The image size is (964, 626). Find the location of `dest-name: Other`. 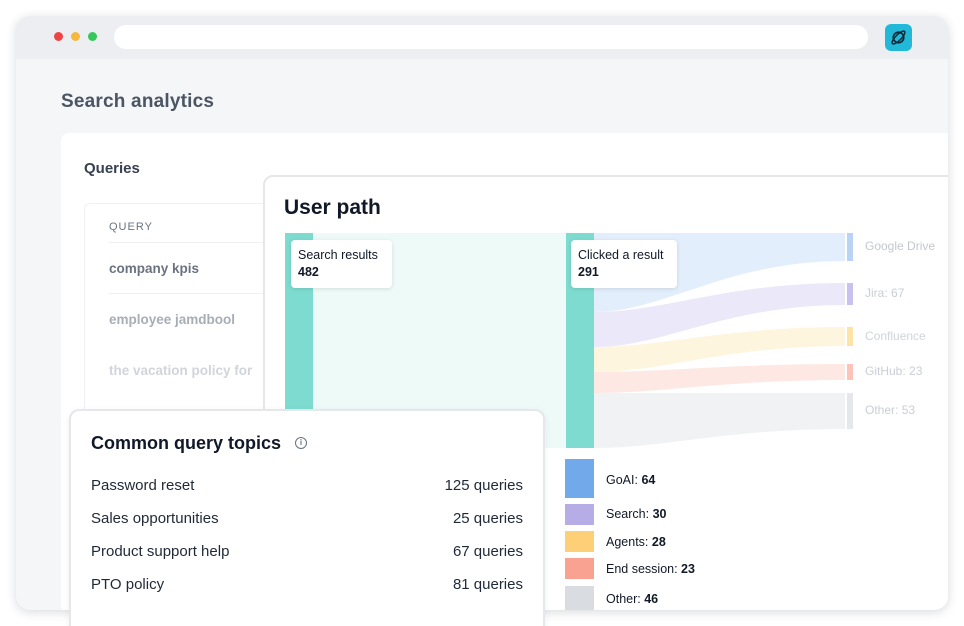

dest-name: Other is located at coordinates (880, 410).